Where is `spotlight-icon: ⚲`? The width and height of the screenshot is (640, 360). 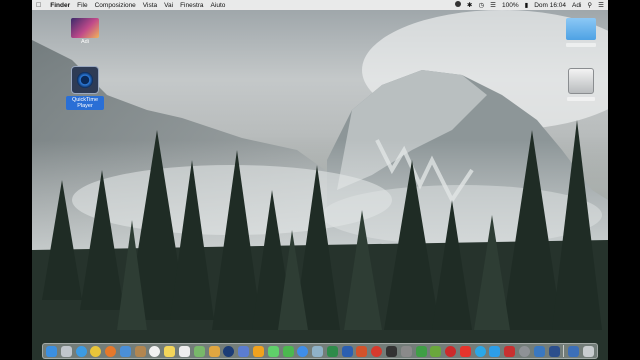 spotlight-icon: ⚲ is located at coordinates (589, 5).